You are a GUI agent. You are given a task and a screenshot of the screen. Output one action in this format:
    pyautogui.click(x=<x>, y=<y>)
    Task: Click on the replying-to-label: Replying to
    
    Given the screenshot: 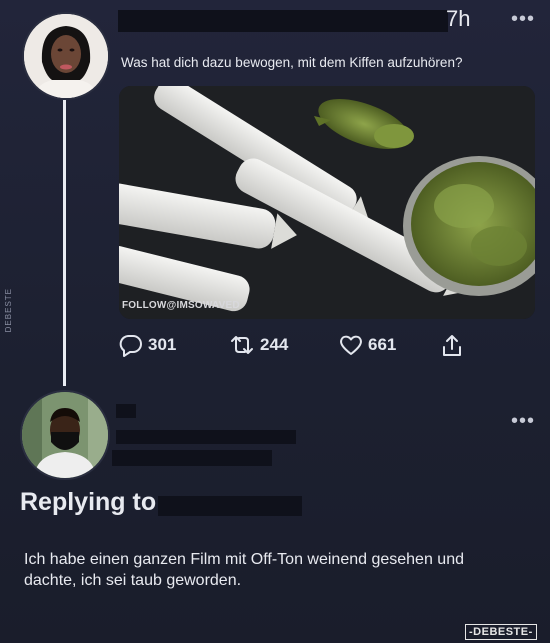 What is the action you would take?
    pyautogui.click(x=88, y=502)
    